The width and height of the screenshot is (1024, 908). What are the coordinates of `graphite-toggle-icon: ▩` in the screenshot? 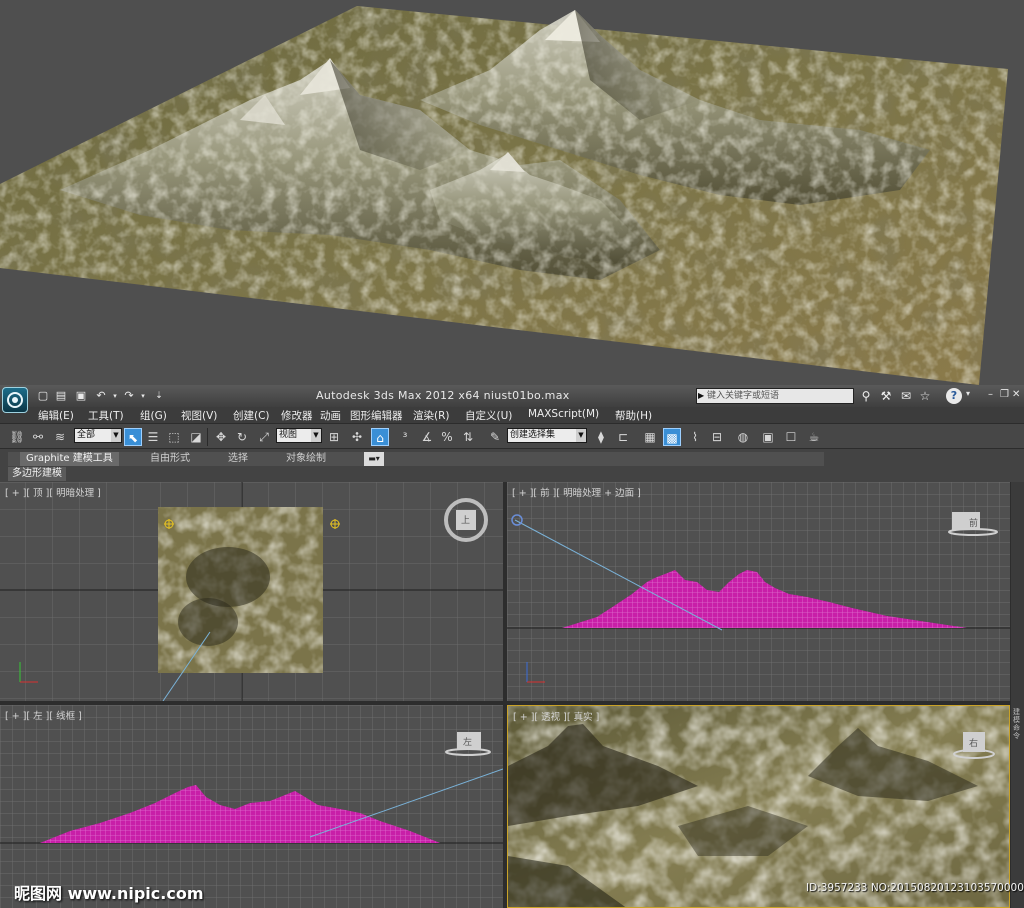 It's located at (672, 437).